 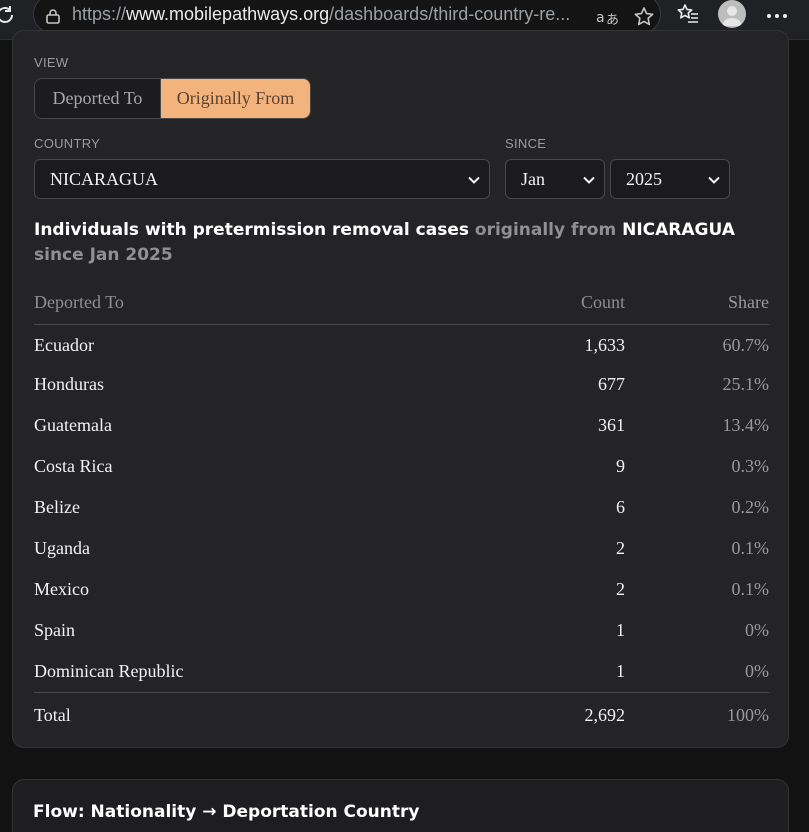 I want to click on row-share: 60.7%, so click(x=746, y=344).